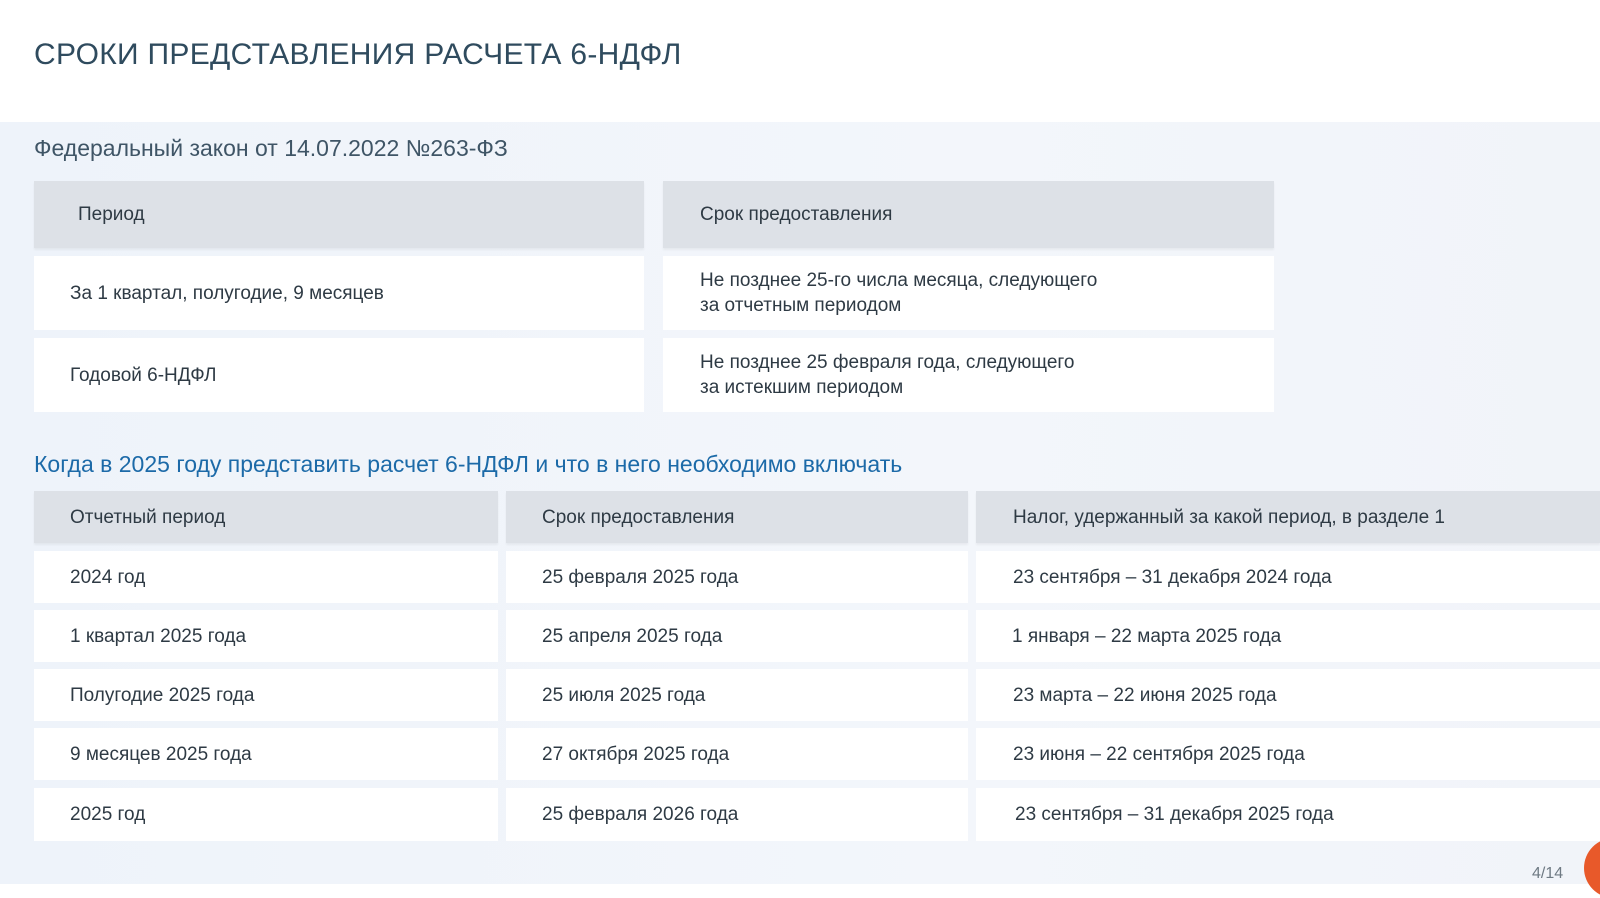  What do you see at coordinates (801, 305) in the screenshot?
I see `deadline-text-line: за отчетным периодом` at bounding box center [801, 305].